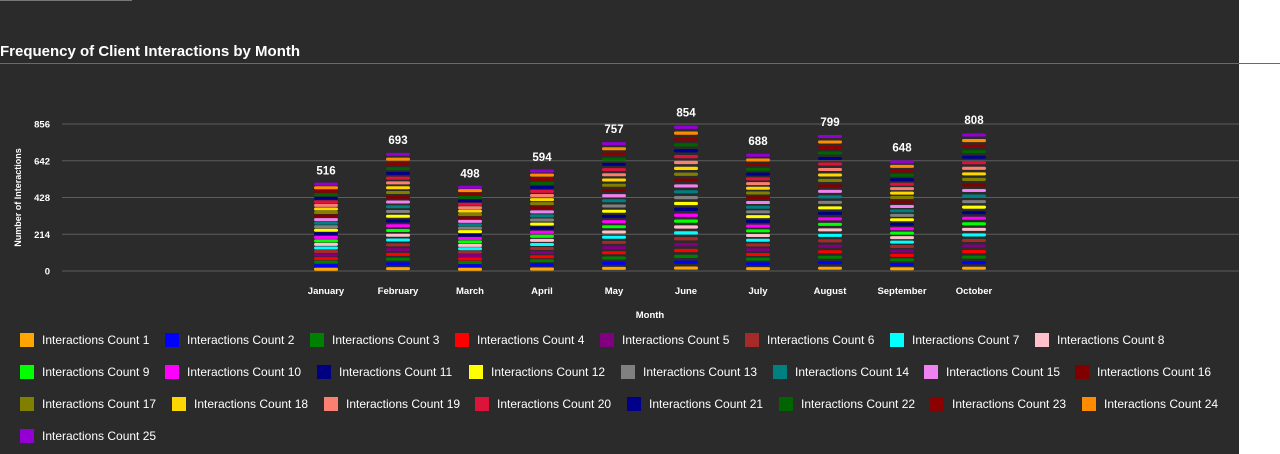  Describe the element at coordinates (992, 372) in the screenshot. I see `legend-item: Interactions Count 15` at that location.